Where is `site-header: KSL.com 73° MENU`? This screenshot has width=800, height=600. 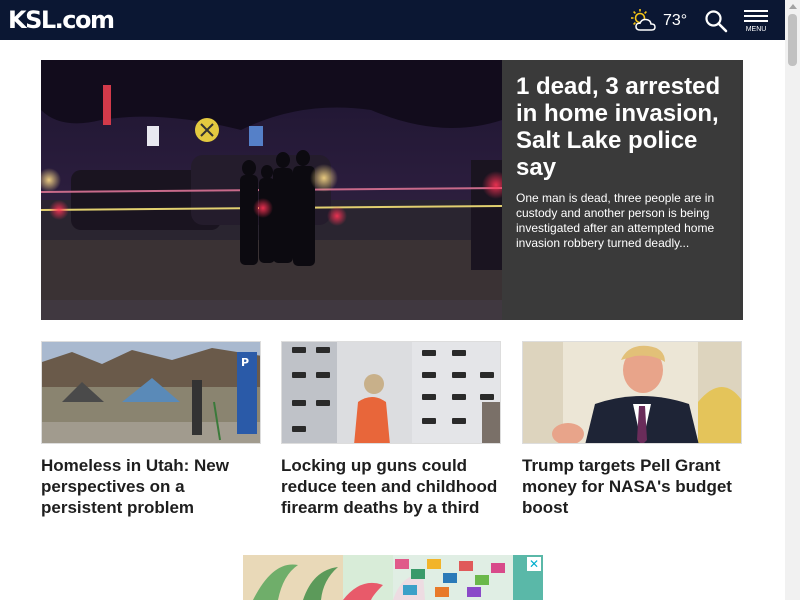
site-header: KSL.com 73° MENU is located at coordinates (392, 20).